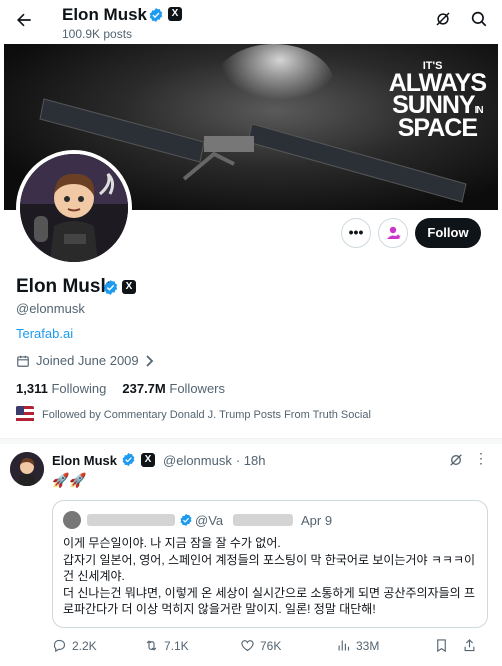  What do you see at coordinates (149, 360) in the screenshot?
I see `chevron-right-icon` at bounding box center [149, 360].